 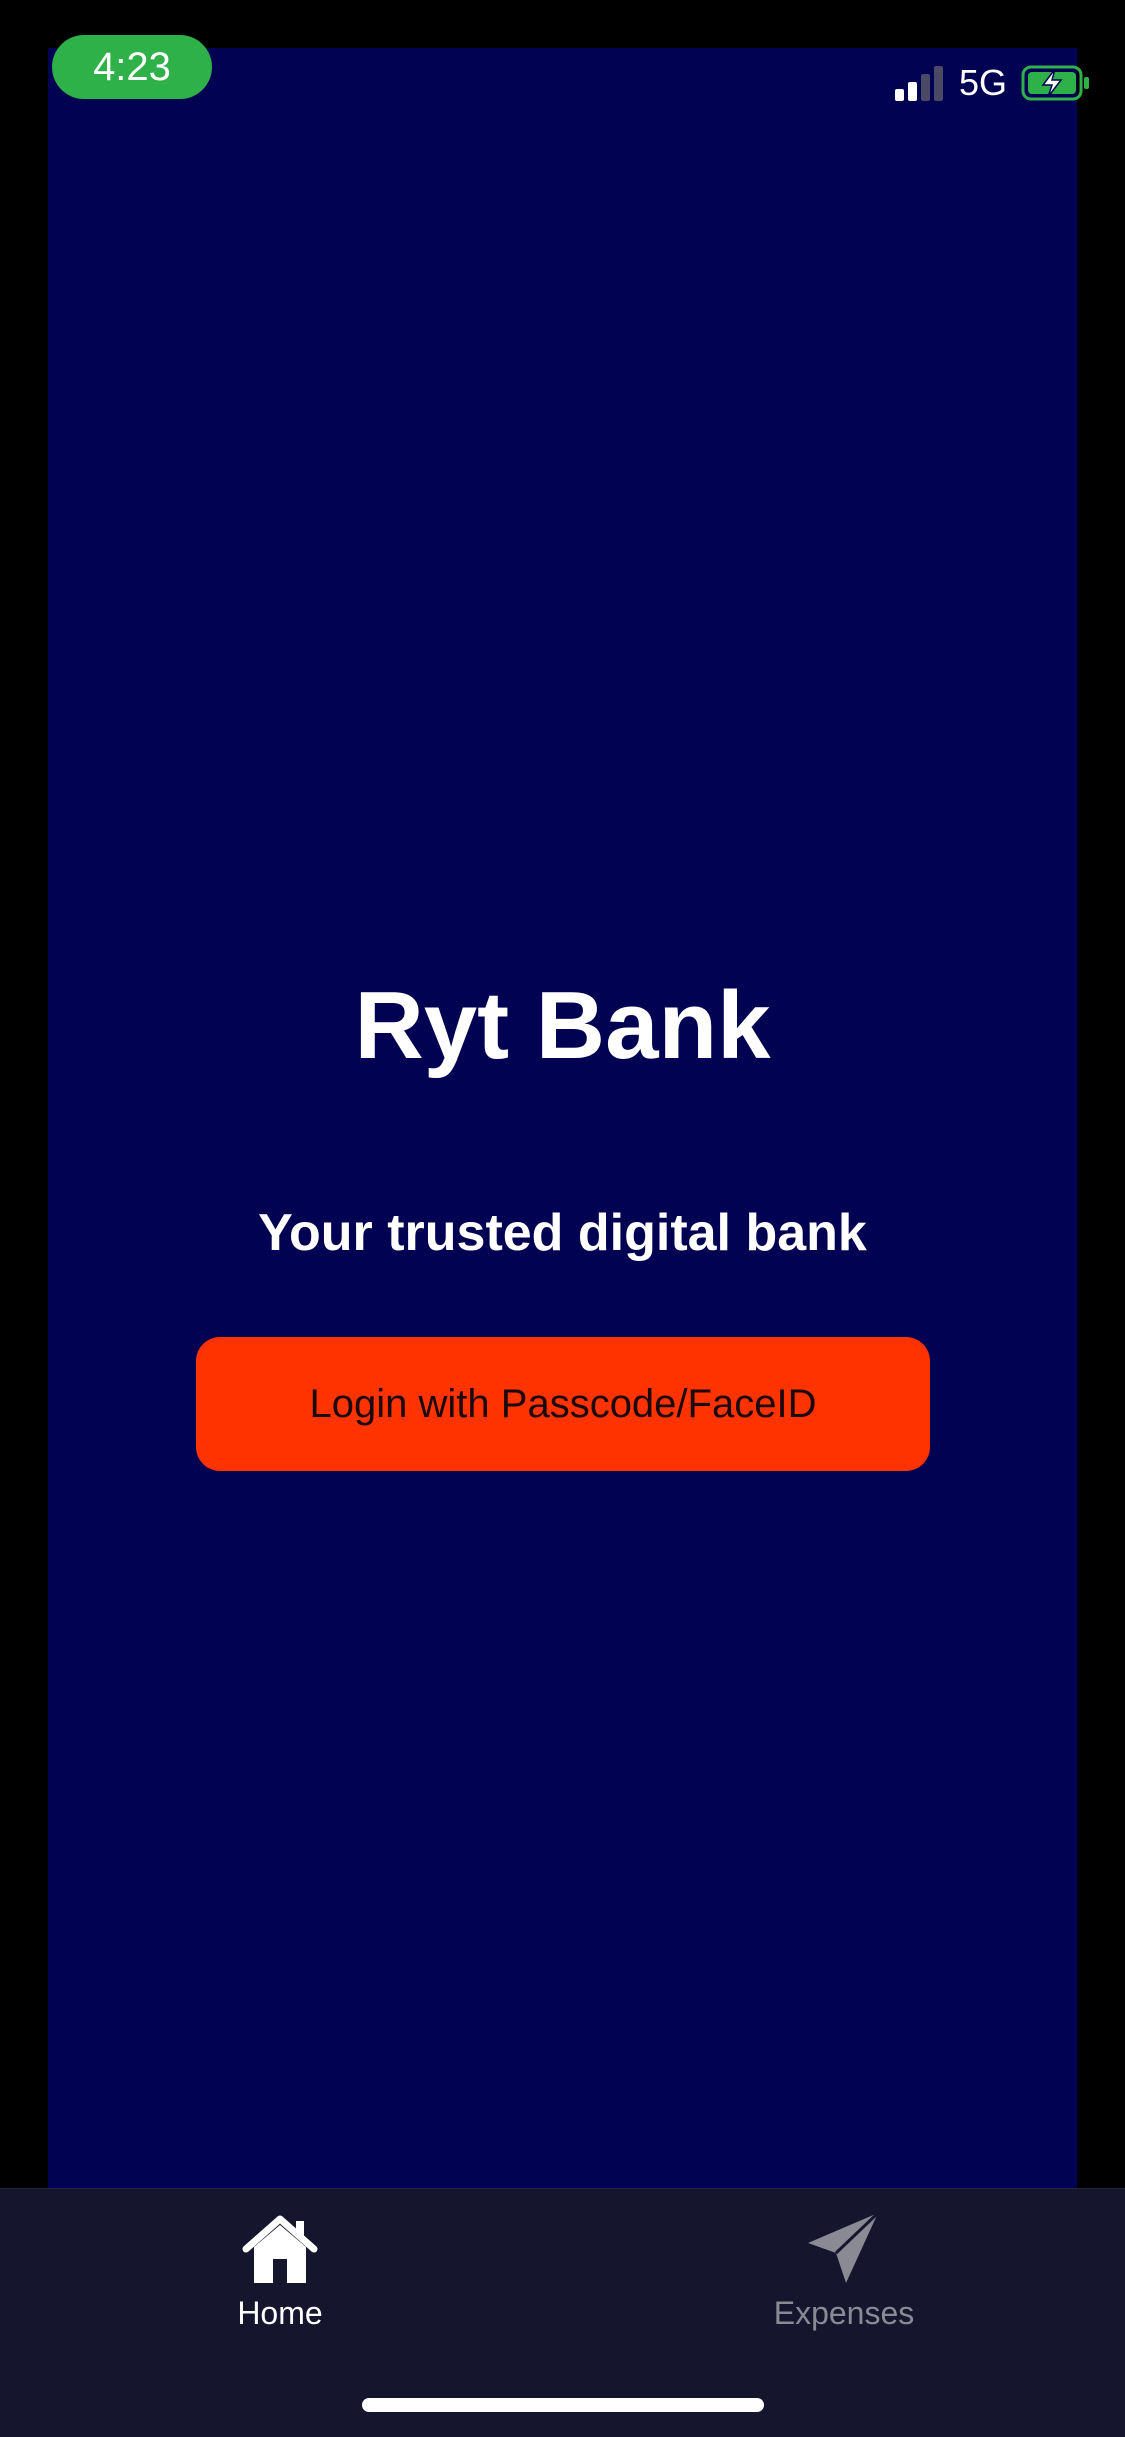 What do you see at coordinates (562, 1025) in the screenshot?
I see `page-title: Ryt Bank` at bounding box center [562, 1025].